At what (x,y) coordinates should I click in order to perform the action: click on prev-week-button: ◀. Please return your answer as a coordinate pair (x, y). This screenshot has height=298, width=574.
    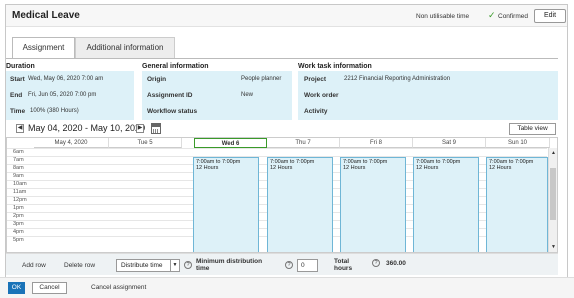
    Looking at the image, I should click on (20, 128).